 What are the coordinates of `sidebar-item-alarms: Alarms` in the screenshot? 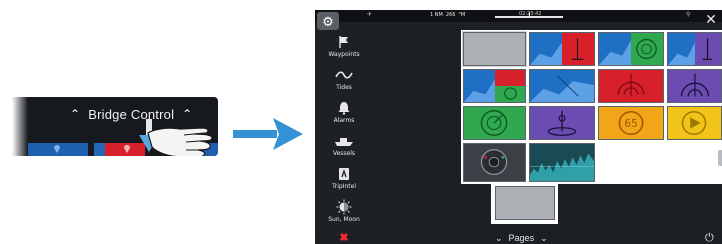 It's located at (344, 116).